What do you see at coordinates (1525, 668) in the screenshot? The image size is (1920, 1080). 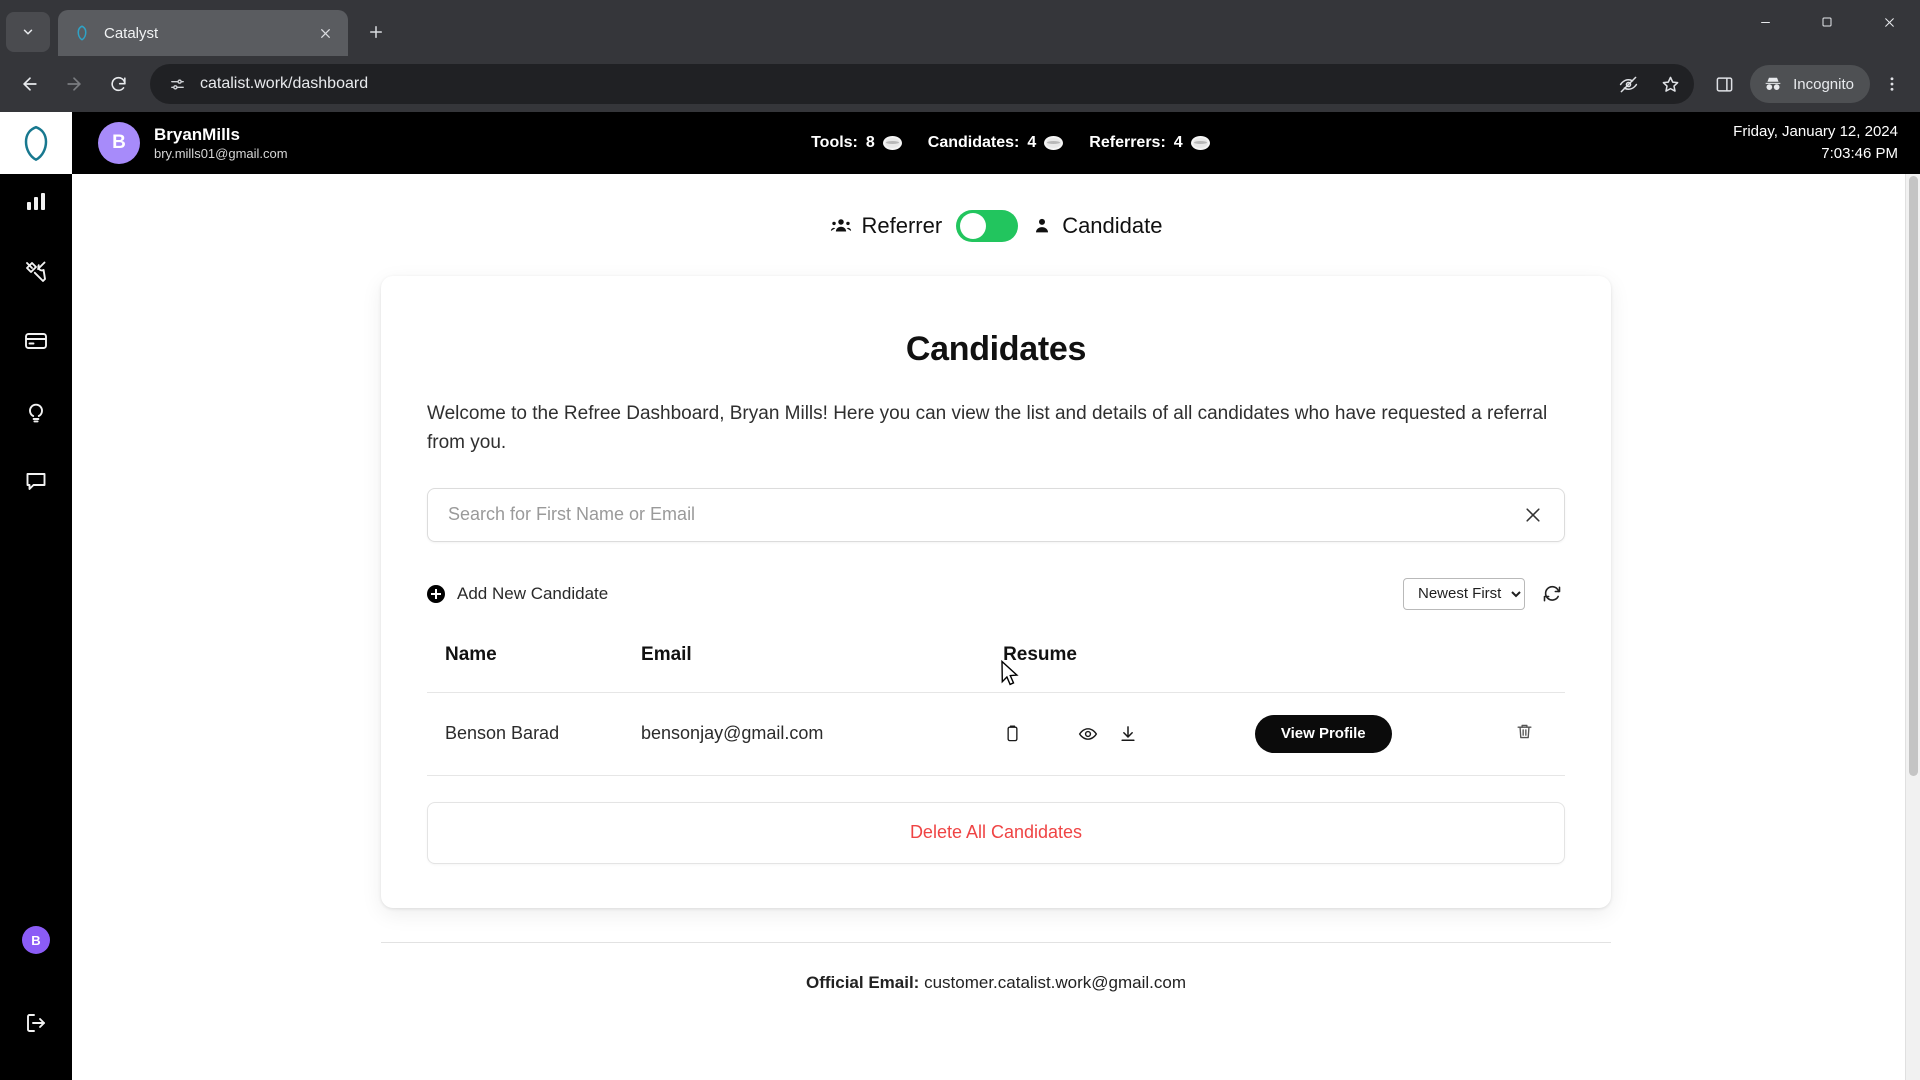 I see `column-delete` at bounding box center [1525, 668].